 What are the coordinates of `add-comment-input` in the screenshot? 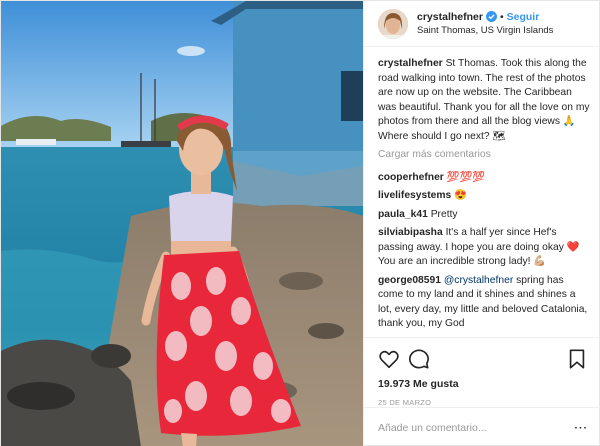 It's located at (473, 427).